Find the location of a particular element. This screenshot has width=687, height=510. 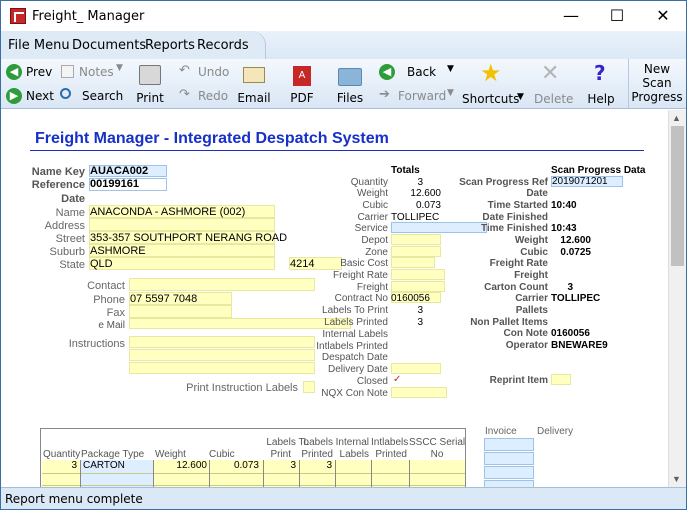

totals-quantity-value: 3 is located at coordinates (420, 182).